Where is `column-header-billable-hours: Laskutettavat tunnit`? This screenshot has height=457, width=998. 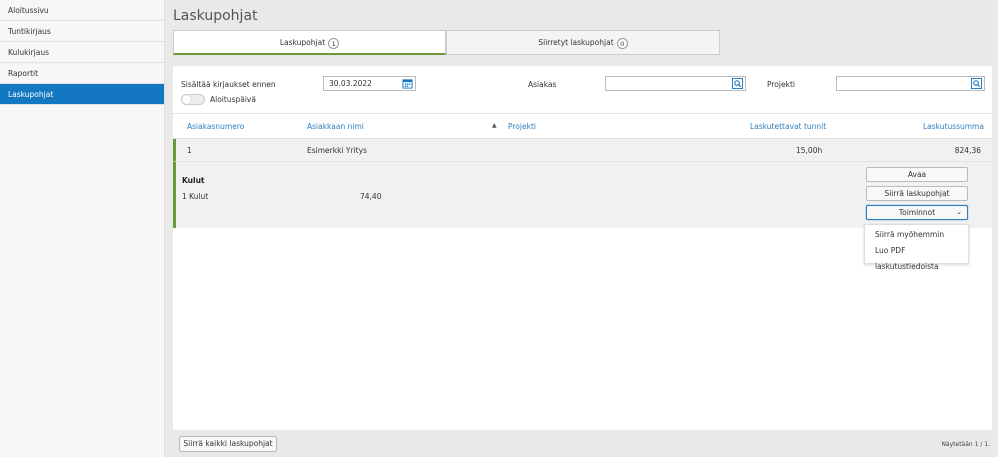 column-header-billable-hours: Laskutettavat tunnit is located at coordinates (788, 126).